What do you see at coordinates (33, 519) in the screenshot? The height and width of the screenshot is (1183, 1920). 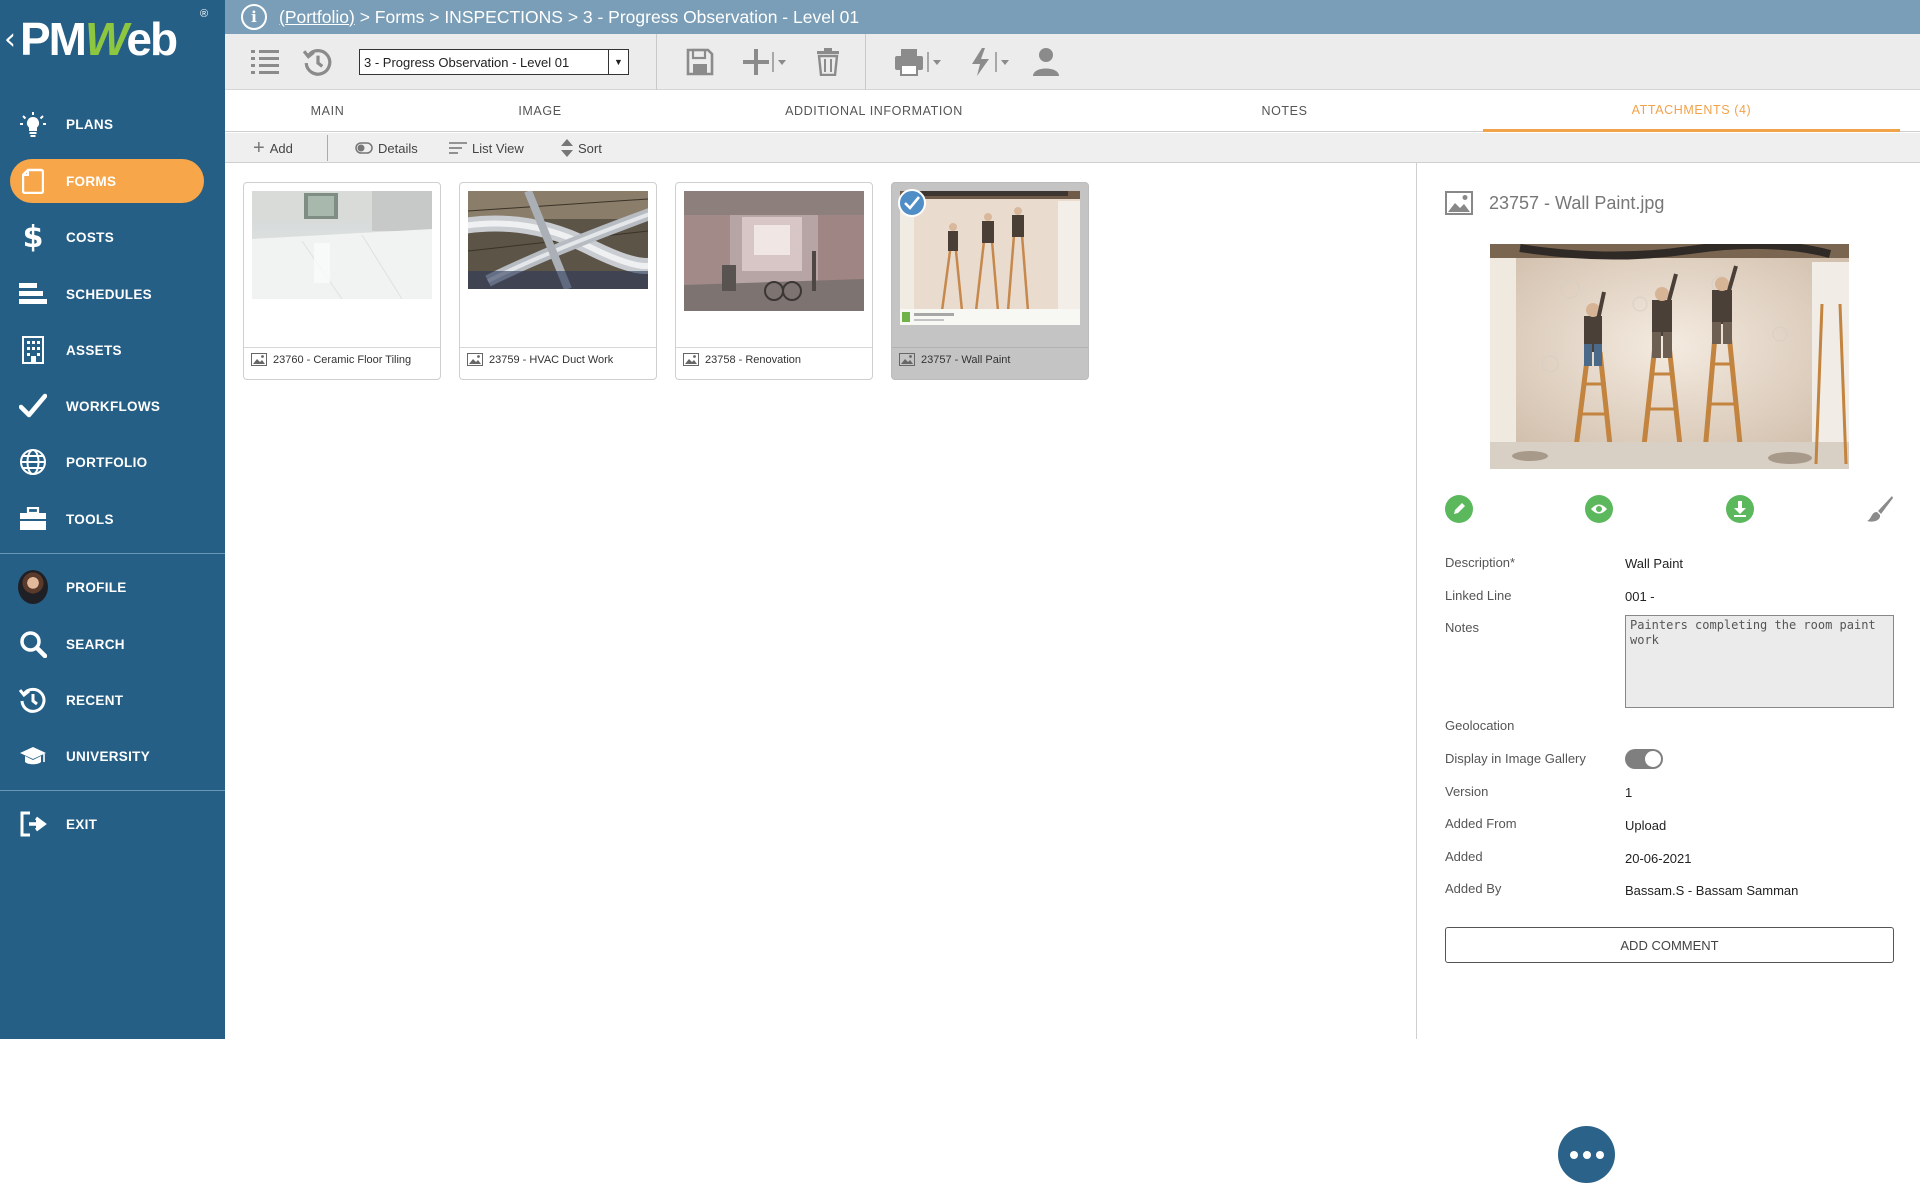 I see `toolbox-icon` at bounding box center [33, 519].